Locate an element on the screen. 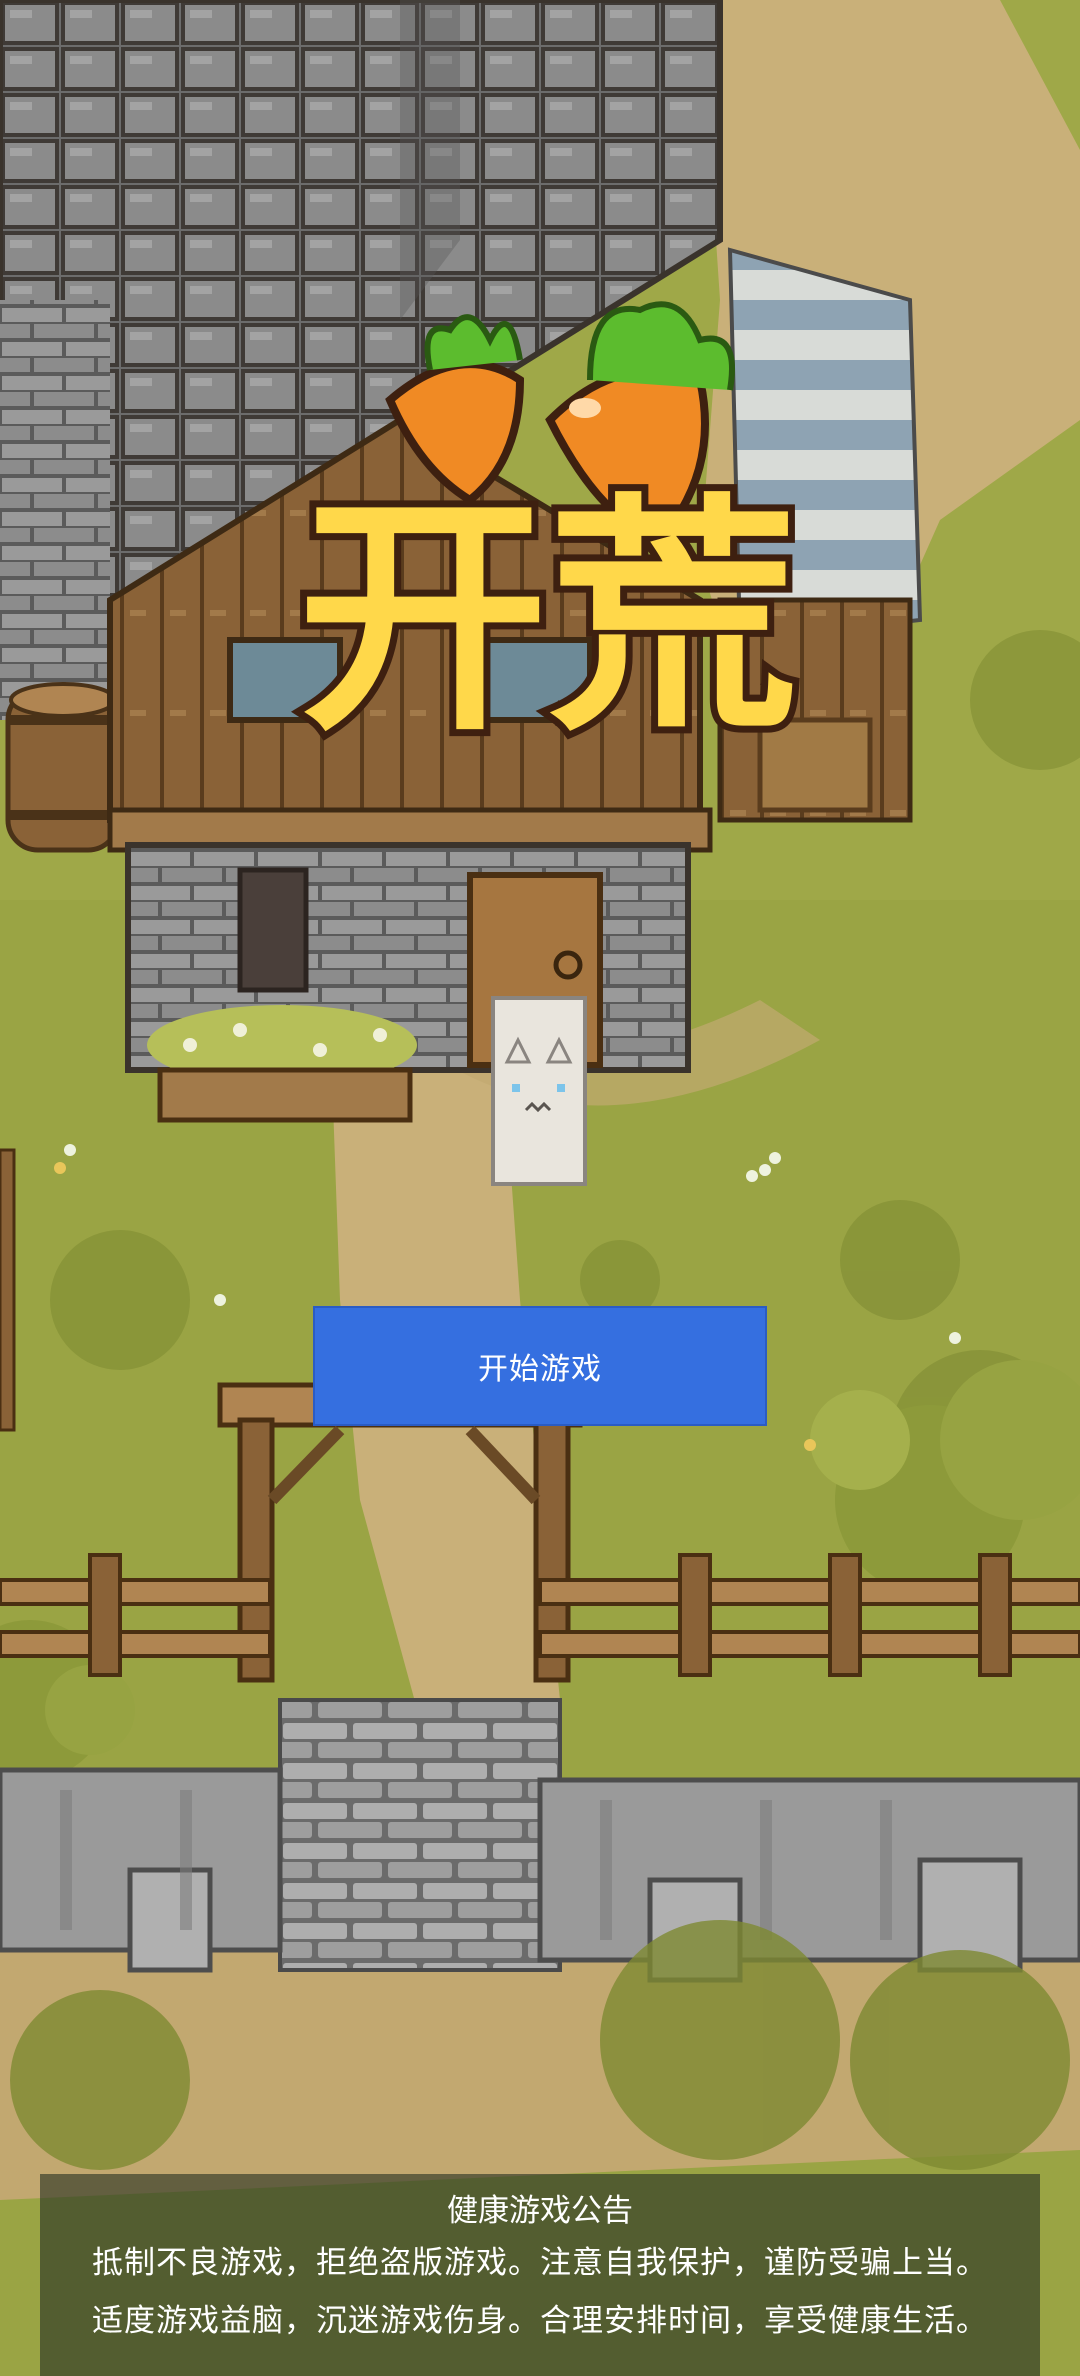  logo-text: 开荒 is located at coordinates (548, 618).